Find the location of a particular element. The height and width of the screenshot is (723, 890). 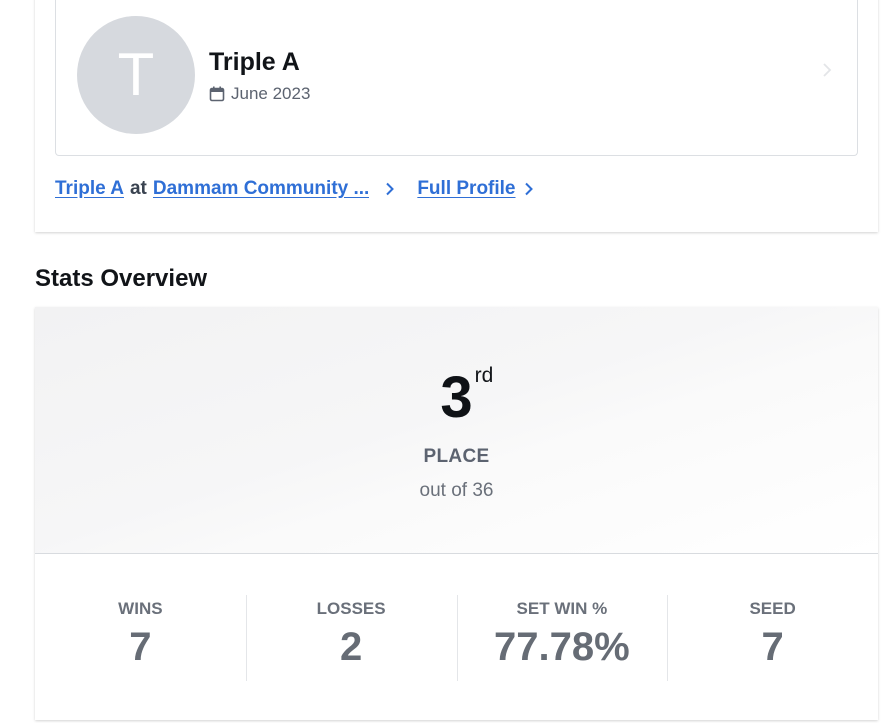

stat-label: SET WIN % is located at coordinates (562, 608).